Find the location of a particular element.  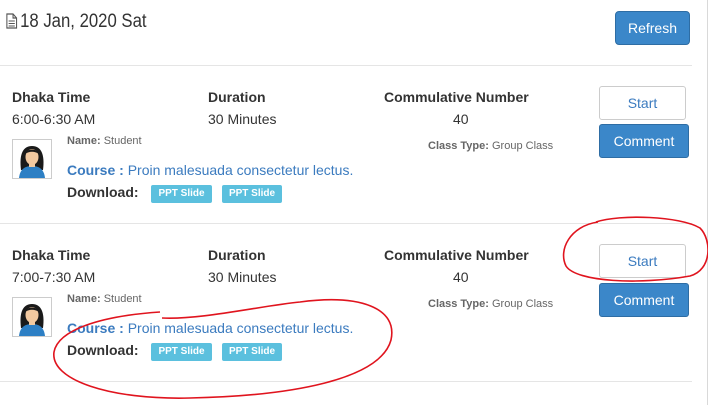

date-text: 18 Jan, 2020 Sat is located at coordinates (83, 21).